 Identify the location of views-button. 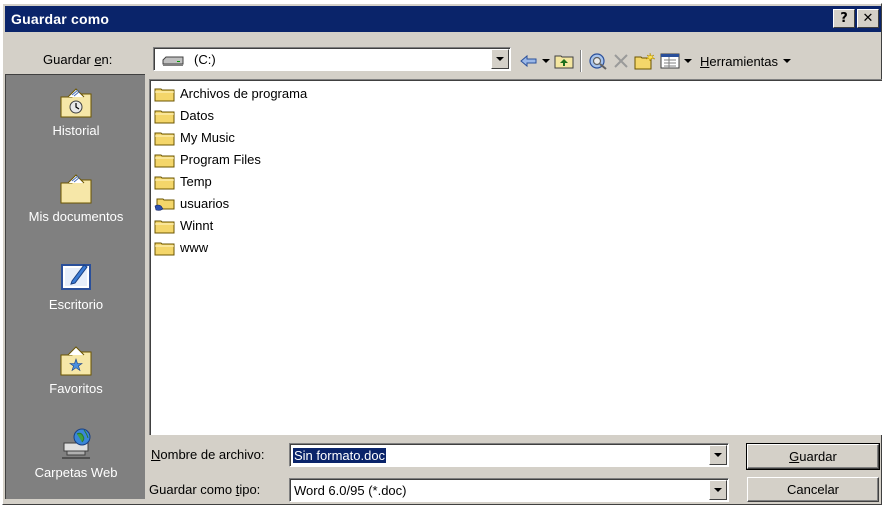
(676, 61).